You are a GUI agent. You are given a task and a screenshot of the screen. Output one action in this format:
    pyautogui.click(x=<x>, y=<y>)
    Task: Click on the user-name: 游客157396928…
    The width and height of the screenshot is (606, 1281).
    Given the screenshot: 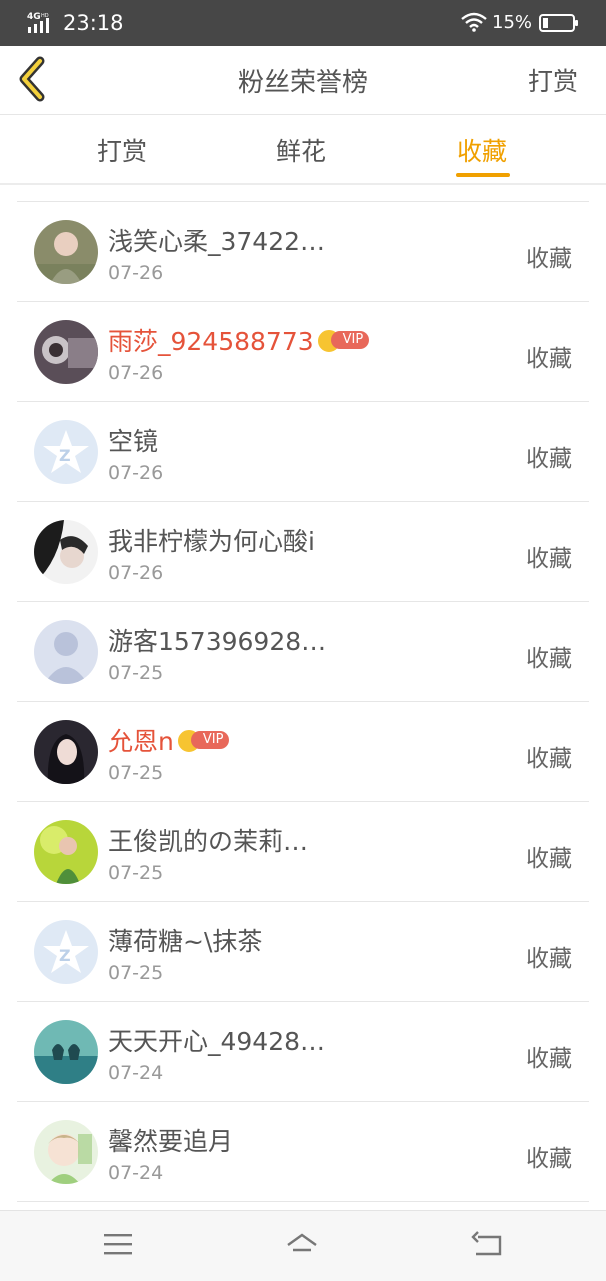 What is the action you would take?
    pyautogui.click(x=217, y=641)
    